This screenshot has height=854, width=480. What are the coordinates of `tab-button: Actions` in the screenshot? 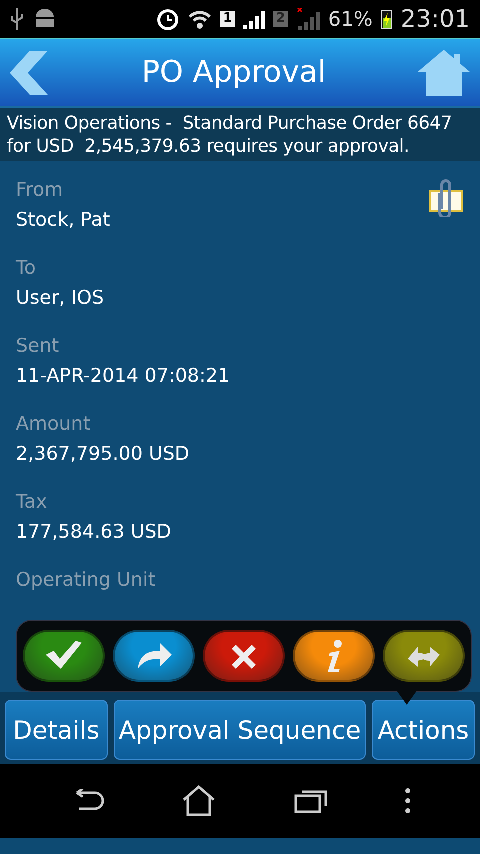 It's located at (423, 730).